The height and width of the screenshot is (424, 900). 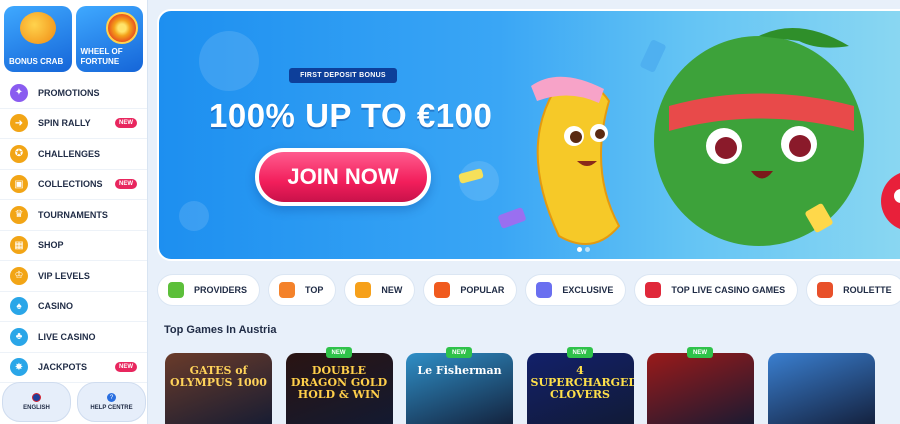 I want to click on help-centre-button: ? HELP CENTRE, so click(x=111, y=402).